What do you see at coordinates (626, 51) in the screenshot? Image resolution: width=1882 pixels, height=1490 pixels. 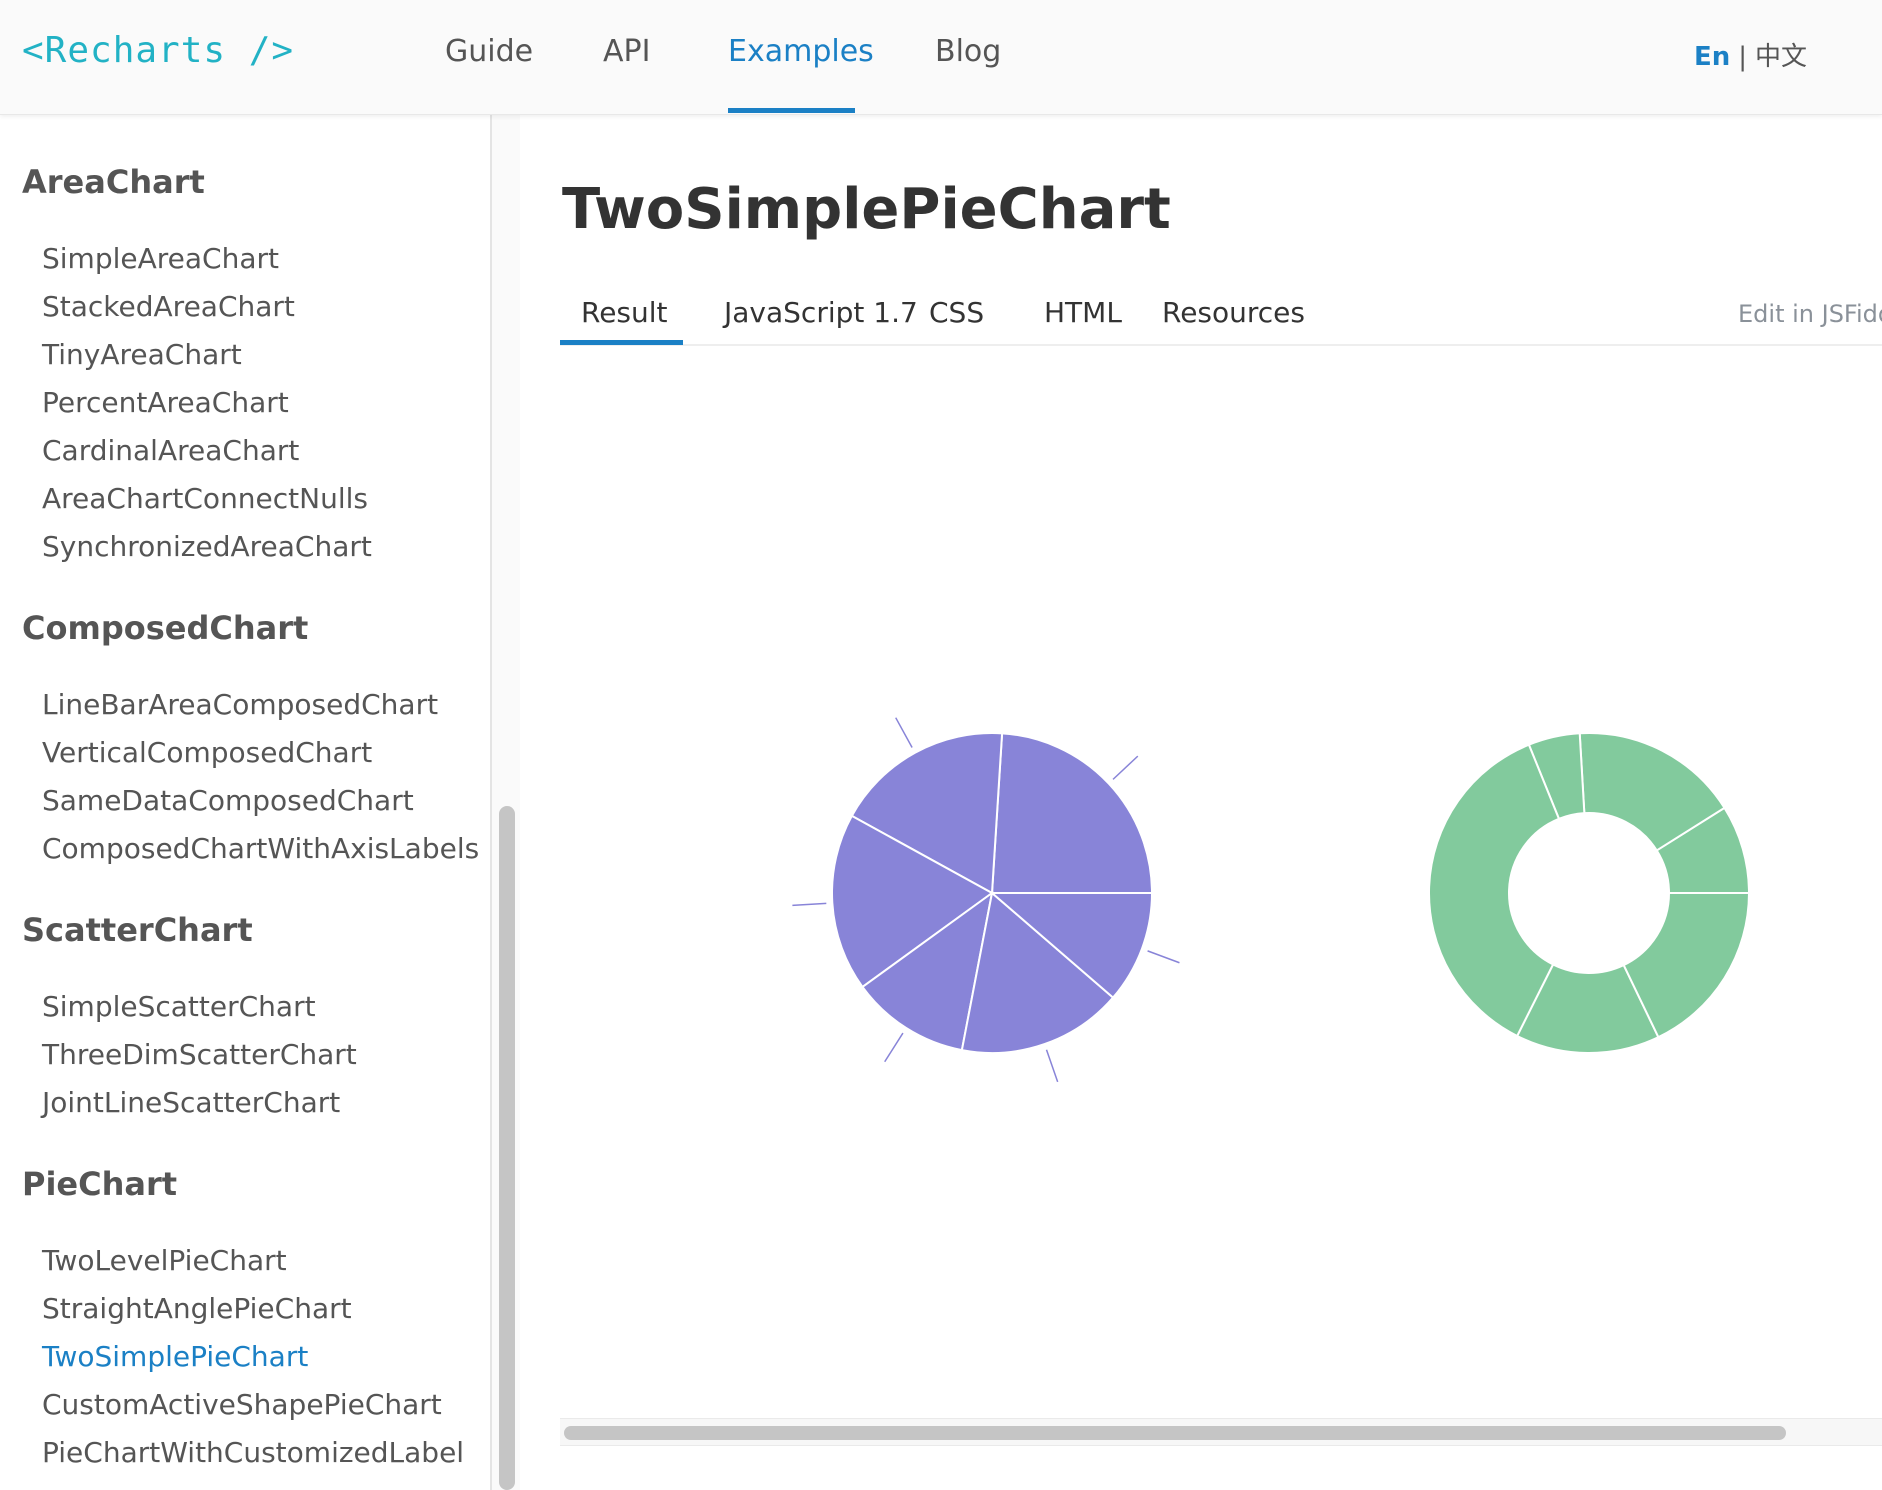 I see `nav-api: API` at bounding box center [626, 51].